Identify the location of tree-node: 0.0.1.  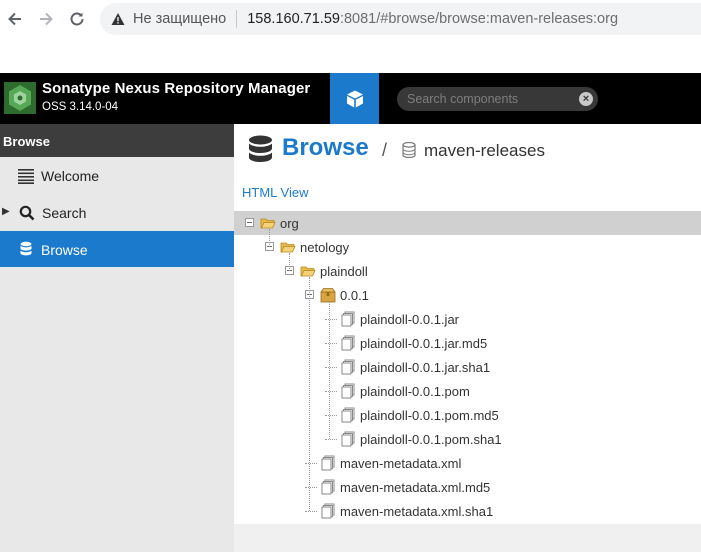
(467, 295).